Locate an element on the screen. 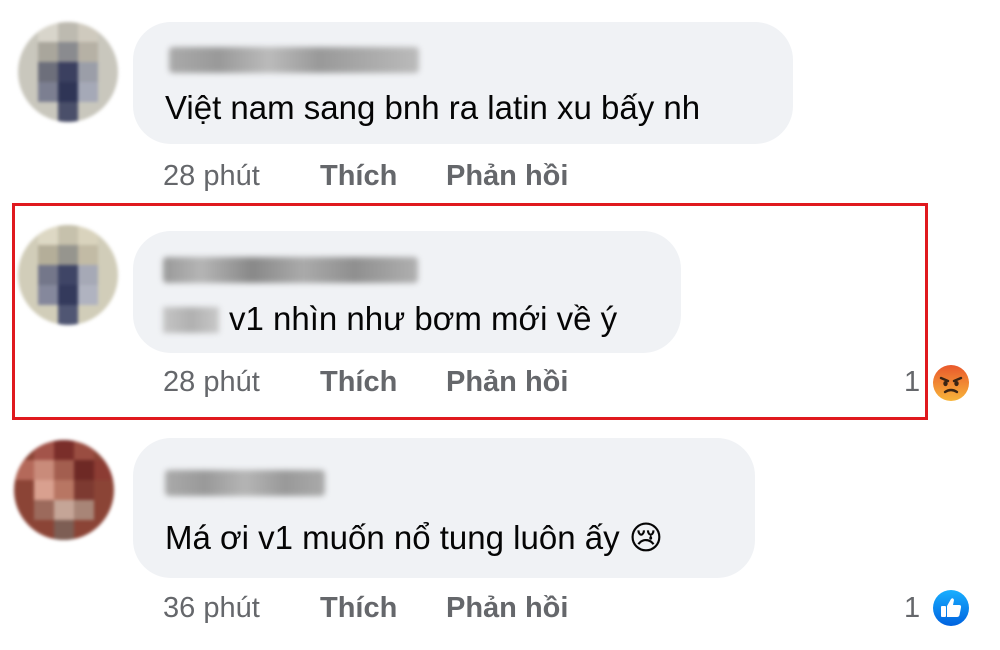 The height and width of the screenshot is (650, 1000). comment-text: Má ơi v1 muốn nổ tung luôn ấy 😢 is located at coordinates (414, 537).